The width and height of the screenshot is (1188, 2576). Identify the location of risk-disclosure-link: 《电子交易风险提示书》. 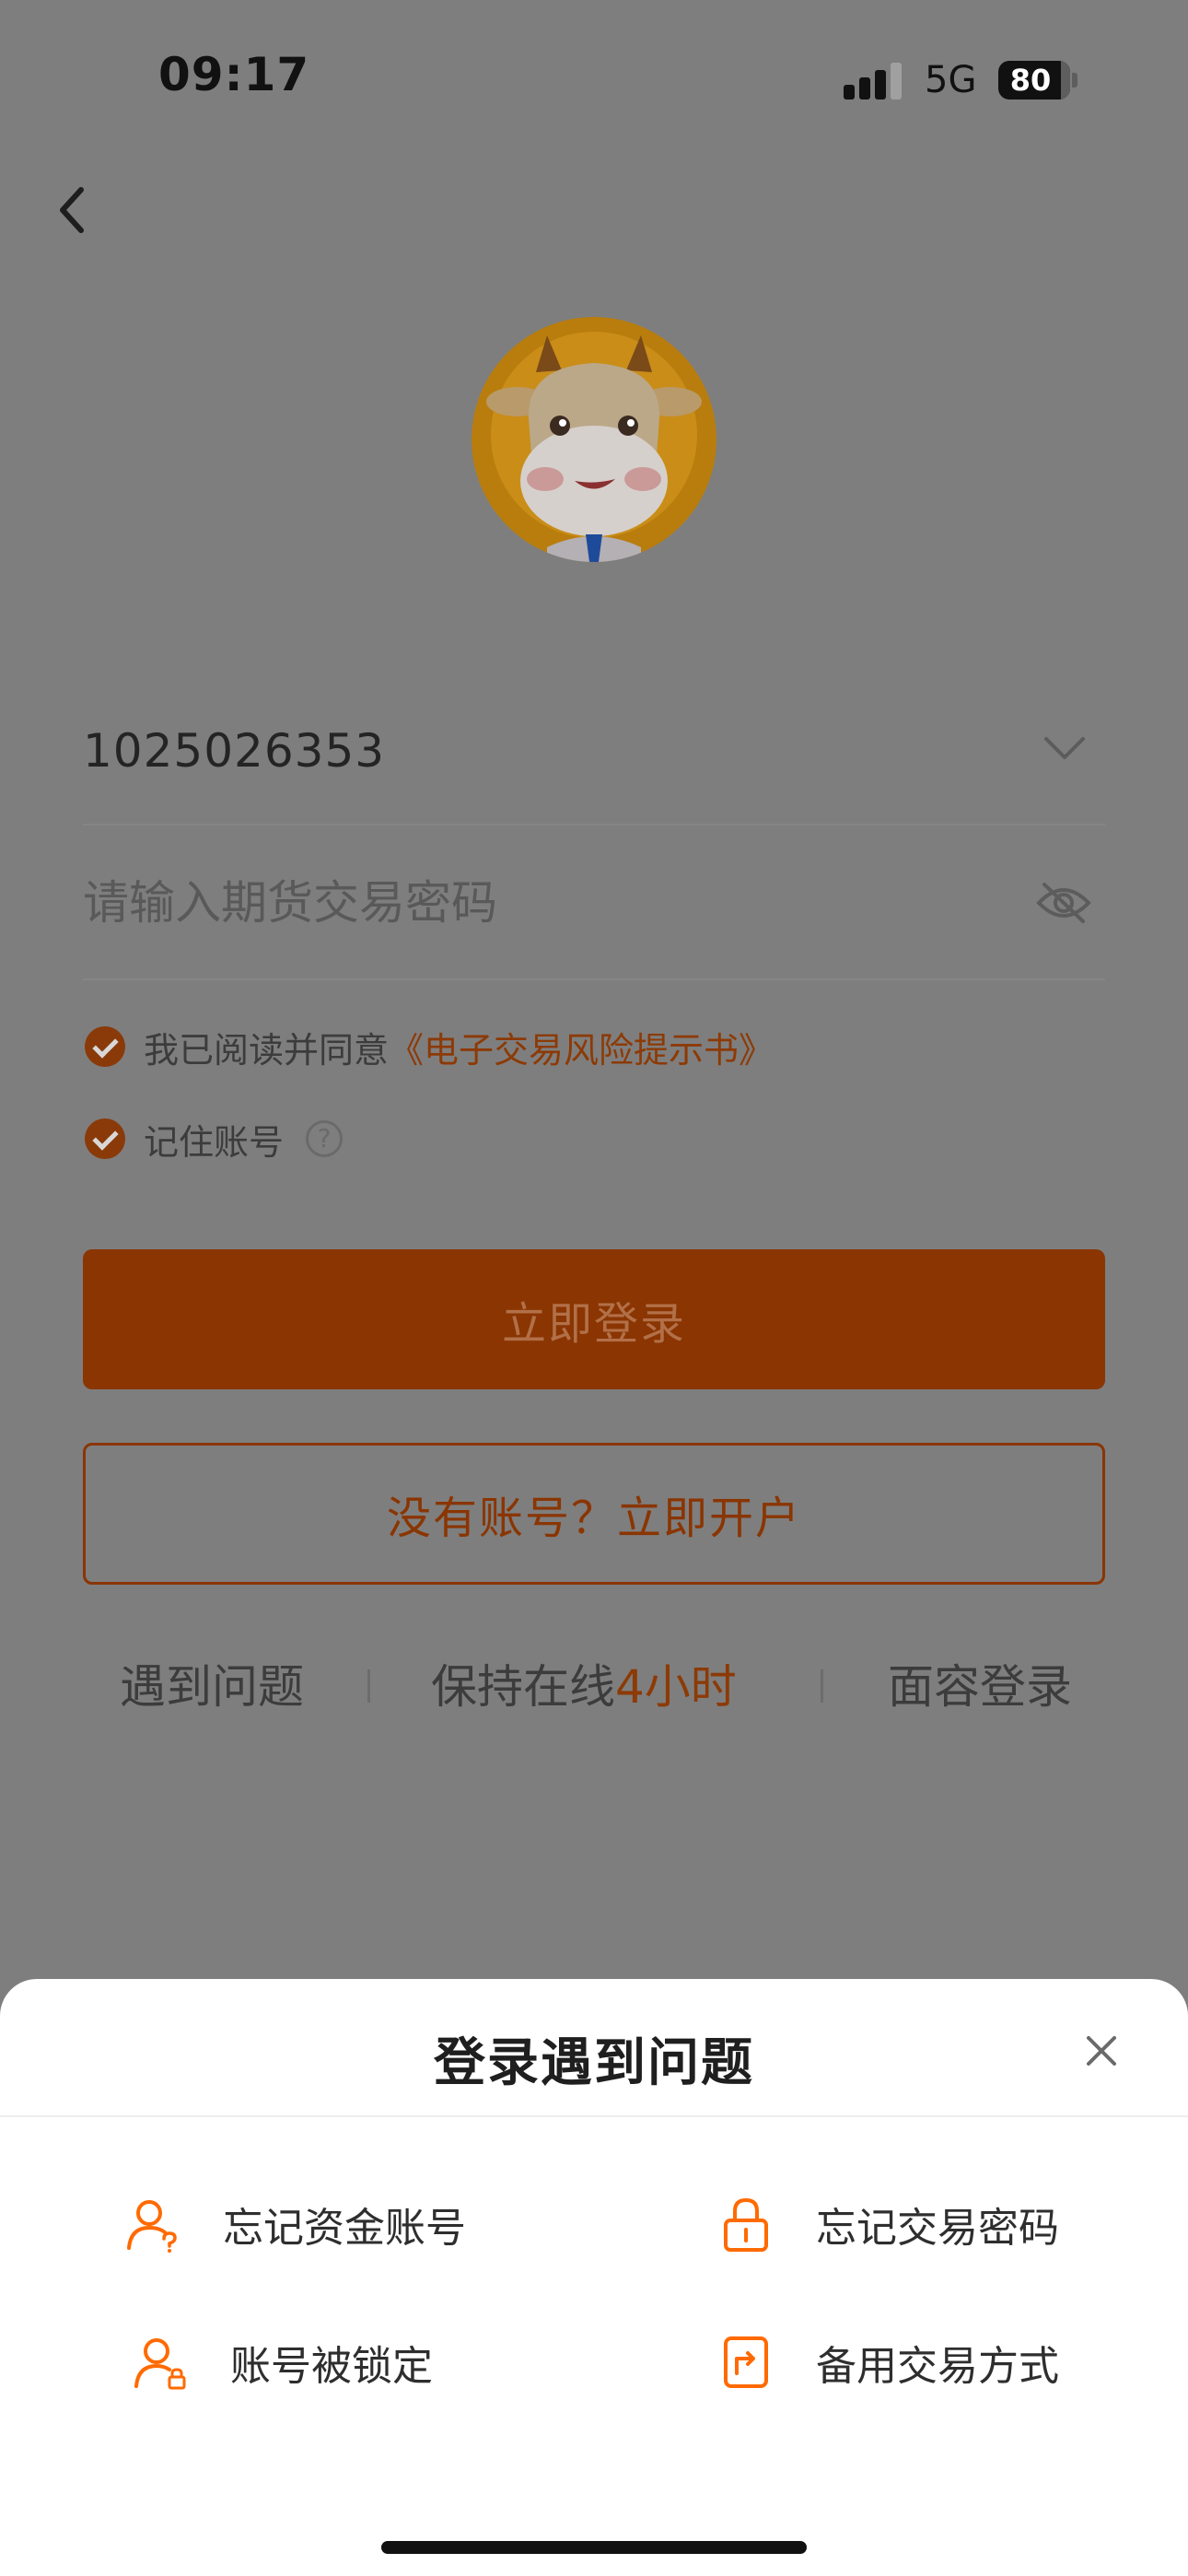
(581, 1047).